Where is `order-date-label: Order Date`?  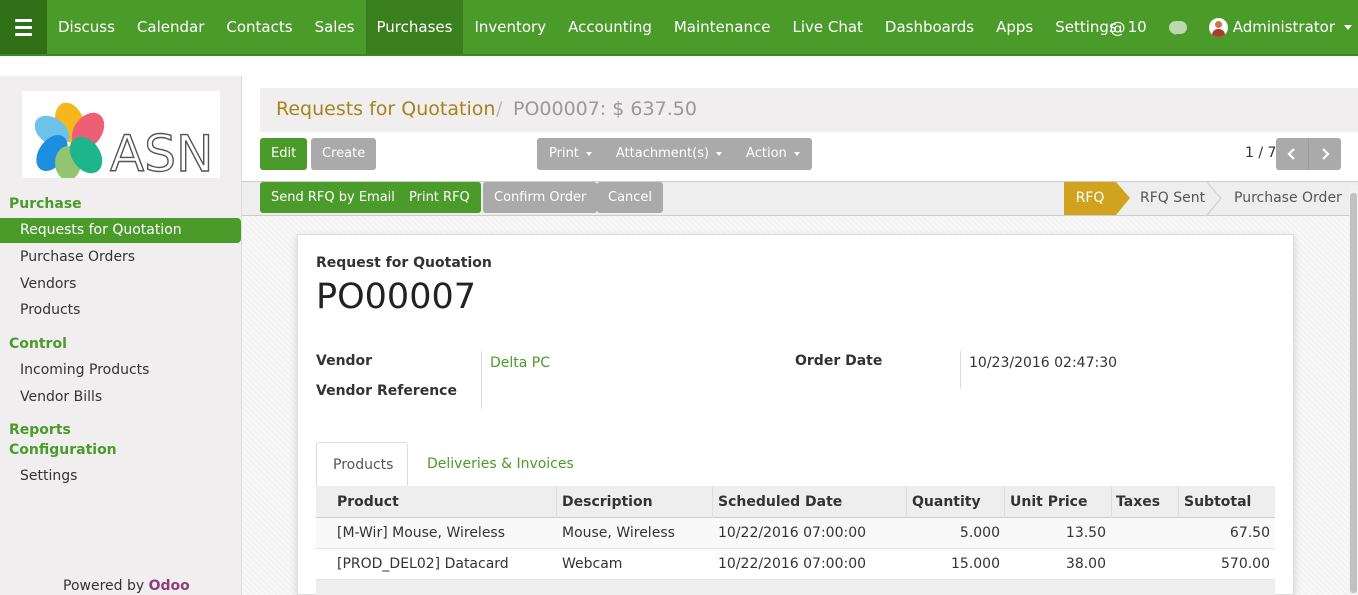
order-date-label: Order Date is located at coordinates (839, 361).